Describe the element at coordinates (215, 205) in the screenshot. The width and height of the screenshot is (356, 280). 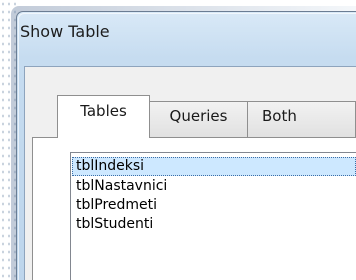
I see `list-item: tblPredmeti` at that location.